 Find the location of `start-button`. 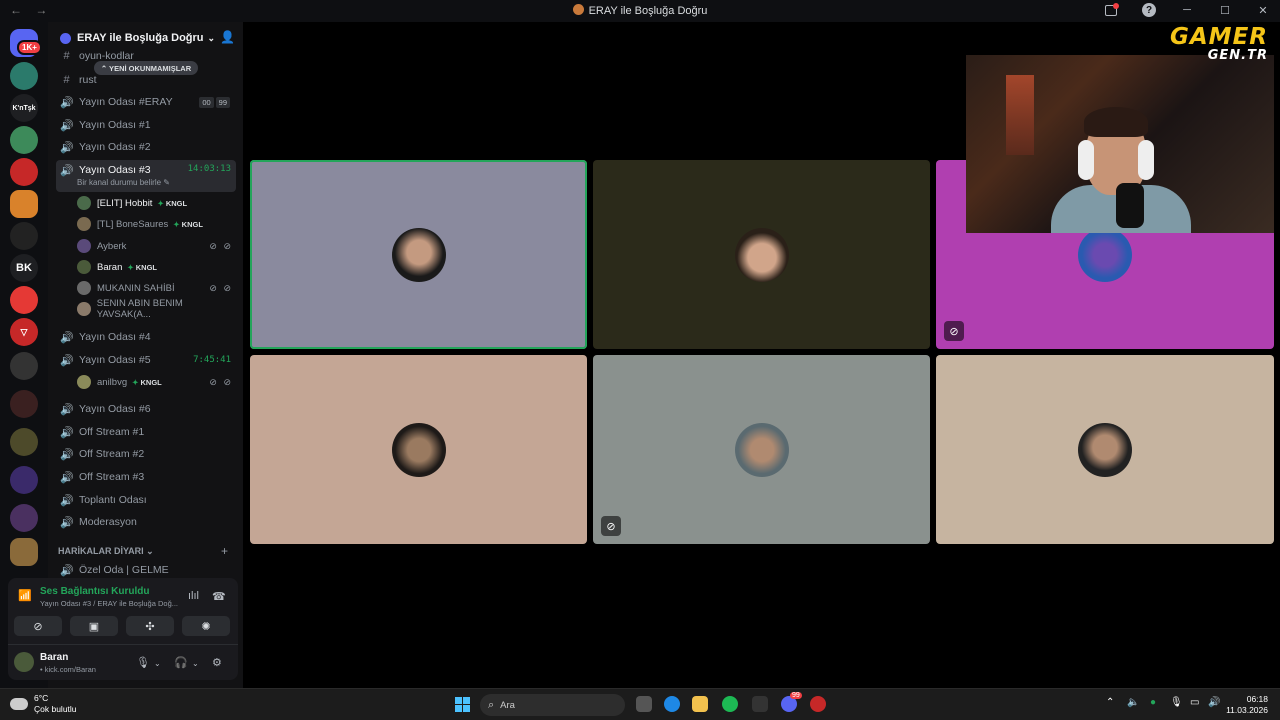

start-button is located at coordinates (462, 704).